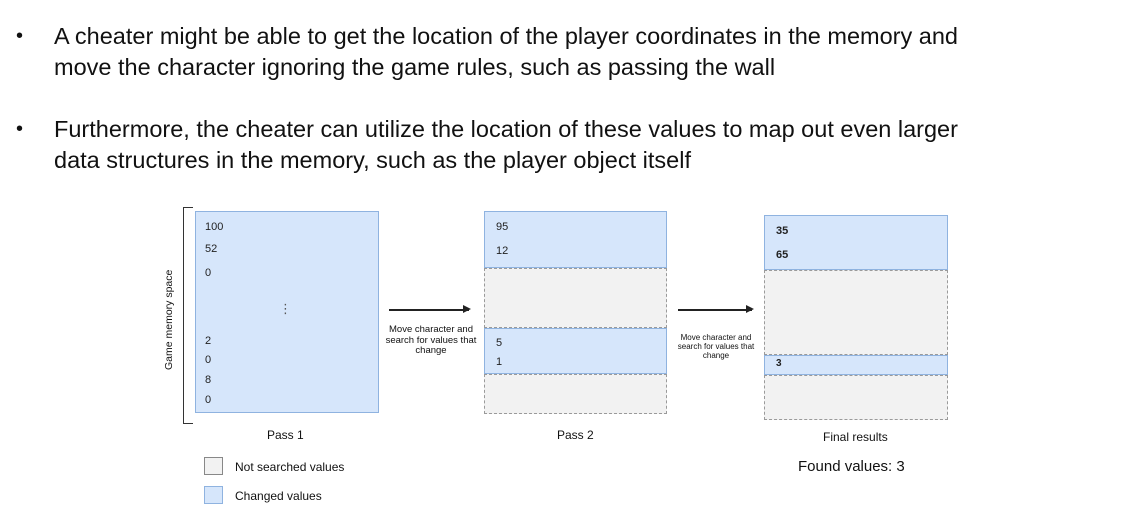  I want to click on memory-value: 2, so click(208, 341).